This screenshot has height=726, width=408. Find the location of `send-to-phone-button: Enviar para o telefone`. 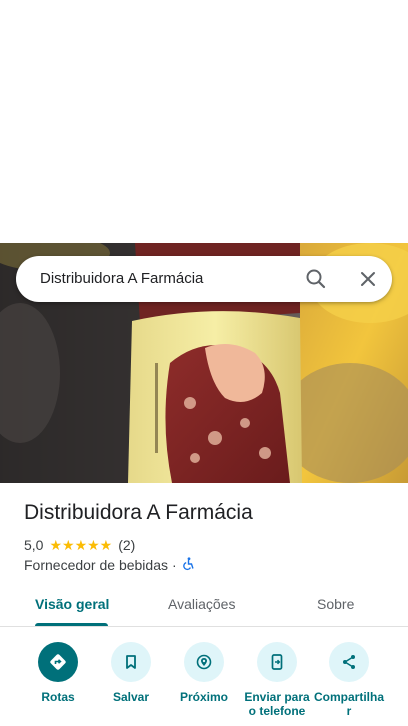

send-to-phone-button: Enviar para o telefone is located at coordinates (277, 684).